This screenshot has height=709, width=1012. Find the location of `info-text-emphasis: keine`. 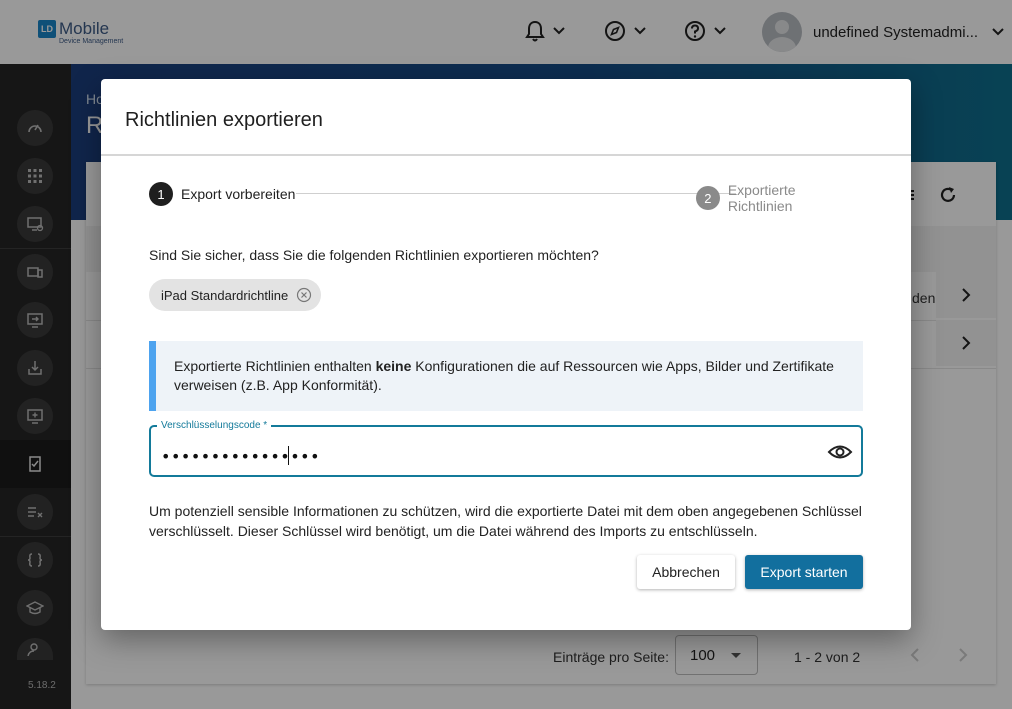

info-text-emphasis: keine is located at coordinates (393, 366).